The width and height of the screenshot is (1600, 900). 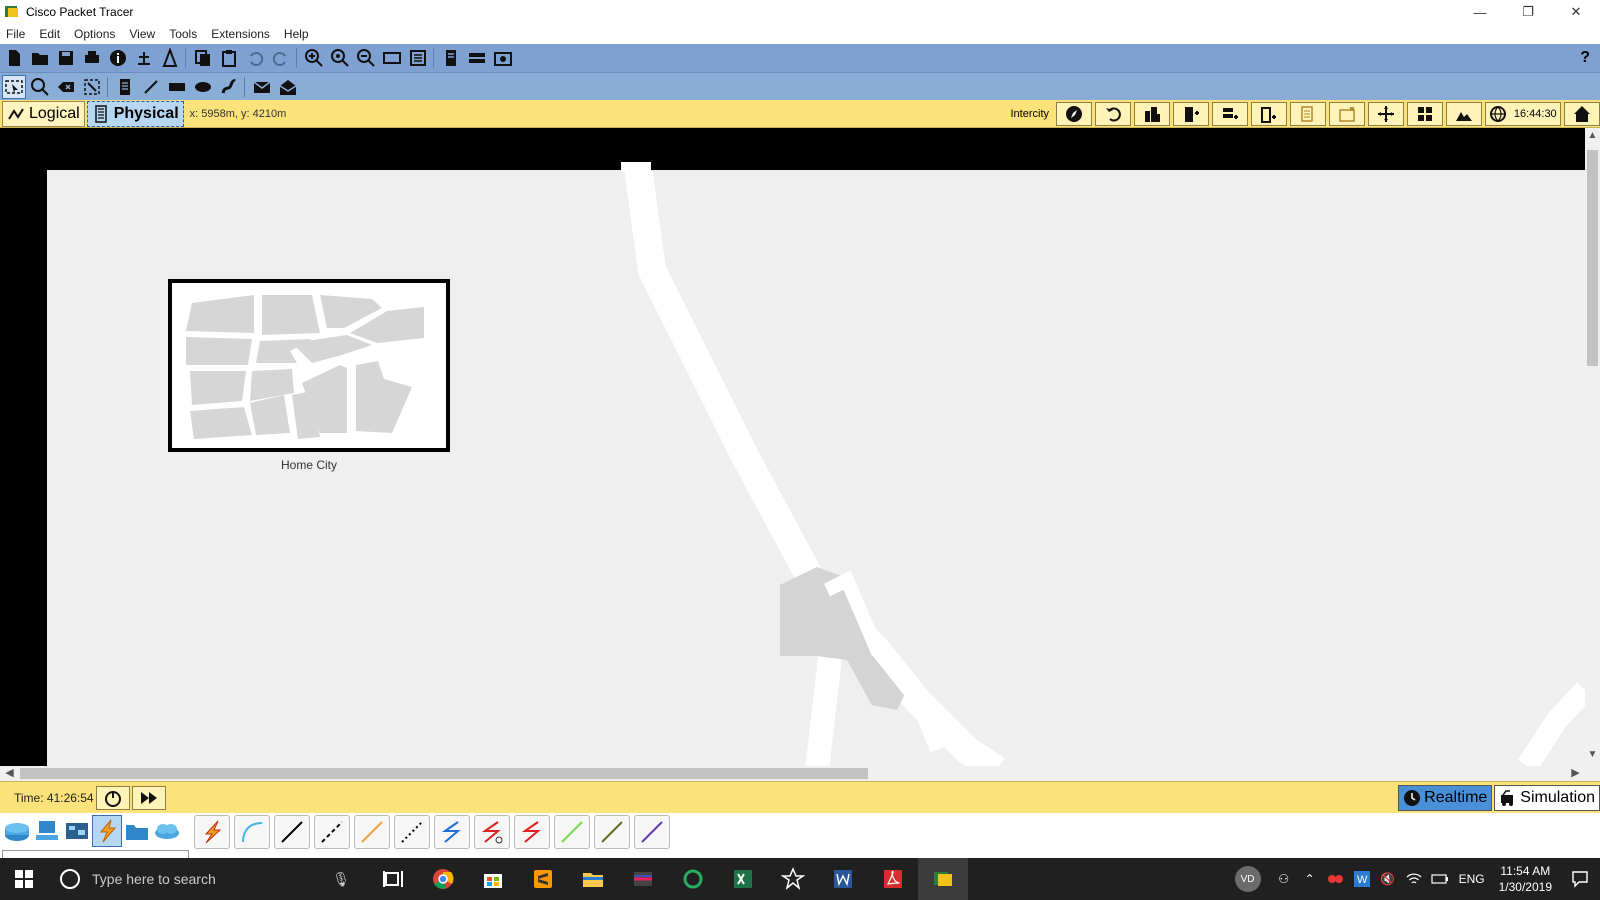 What do you see at coordinates (943, 879) in the screenshot?
I see `packet-tracer-taskbar-button` at bounding box center [943, 879].